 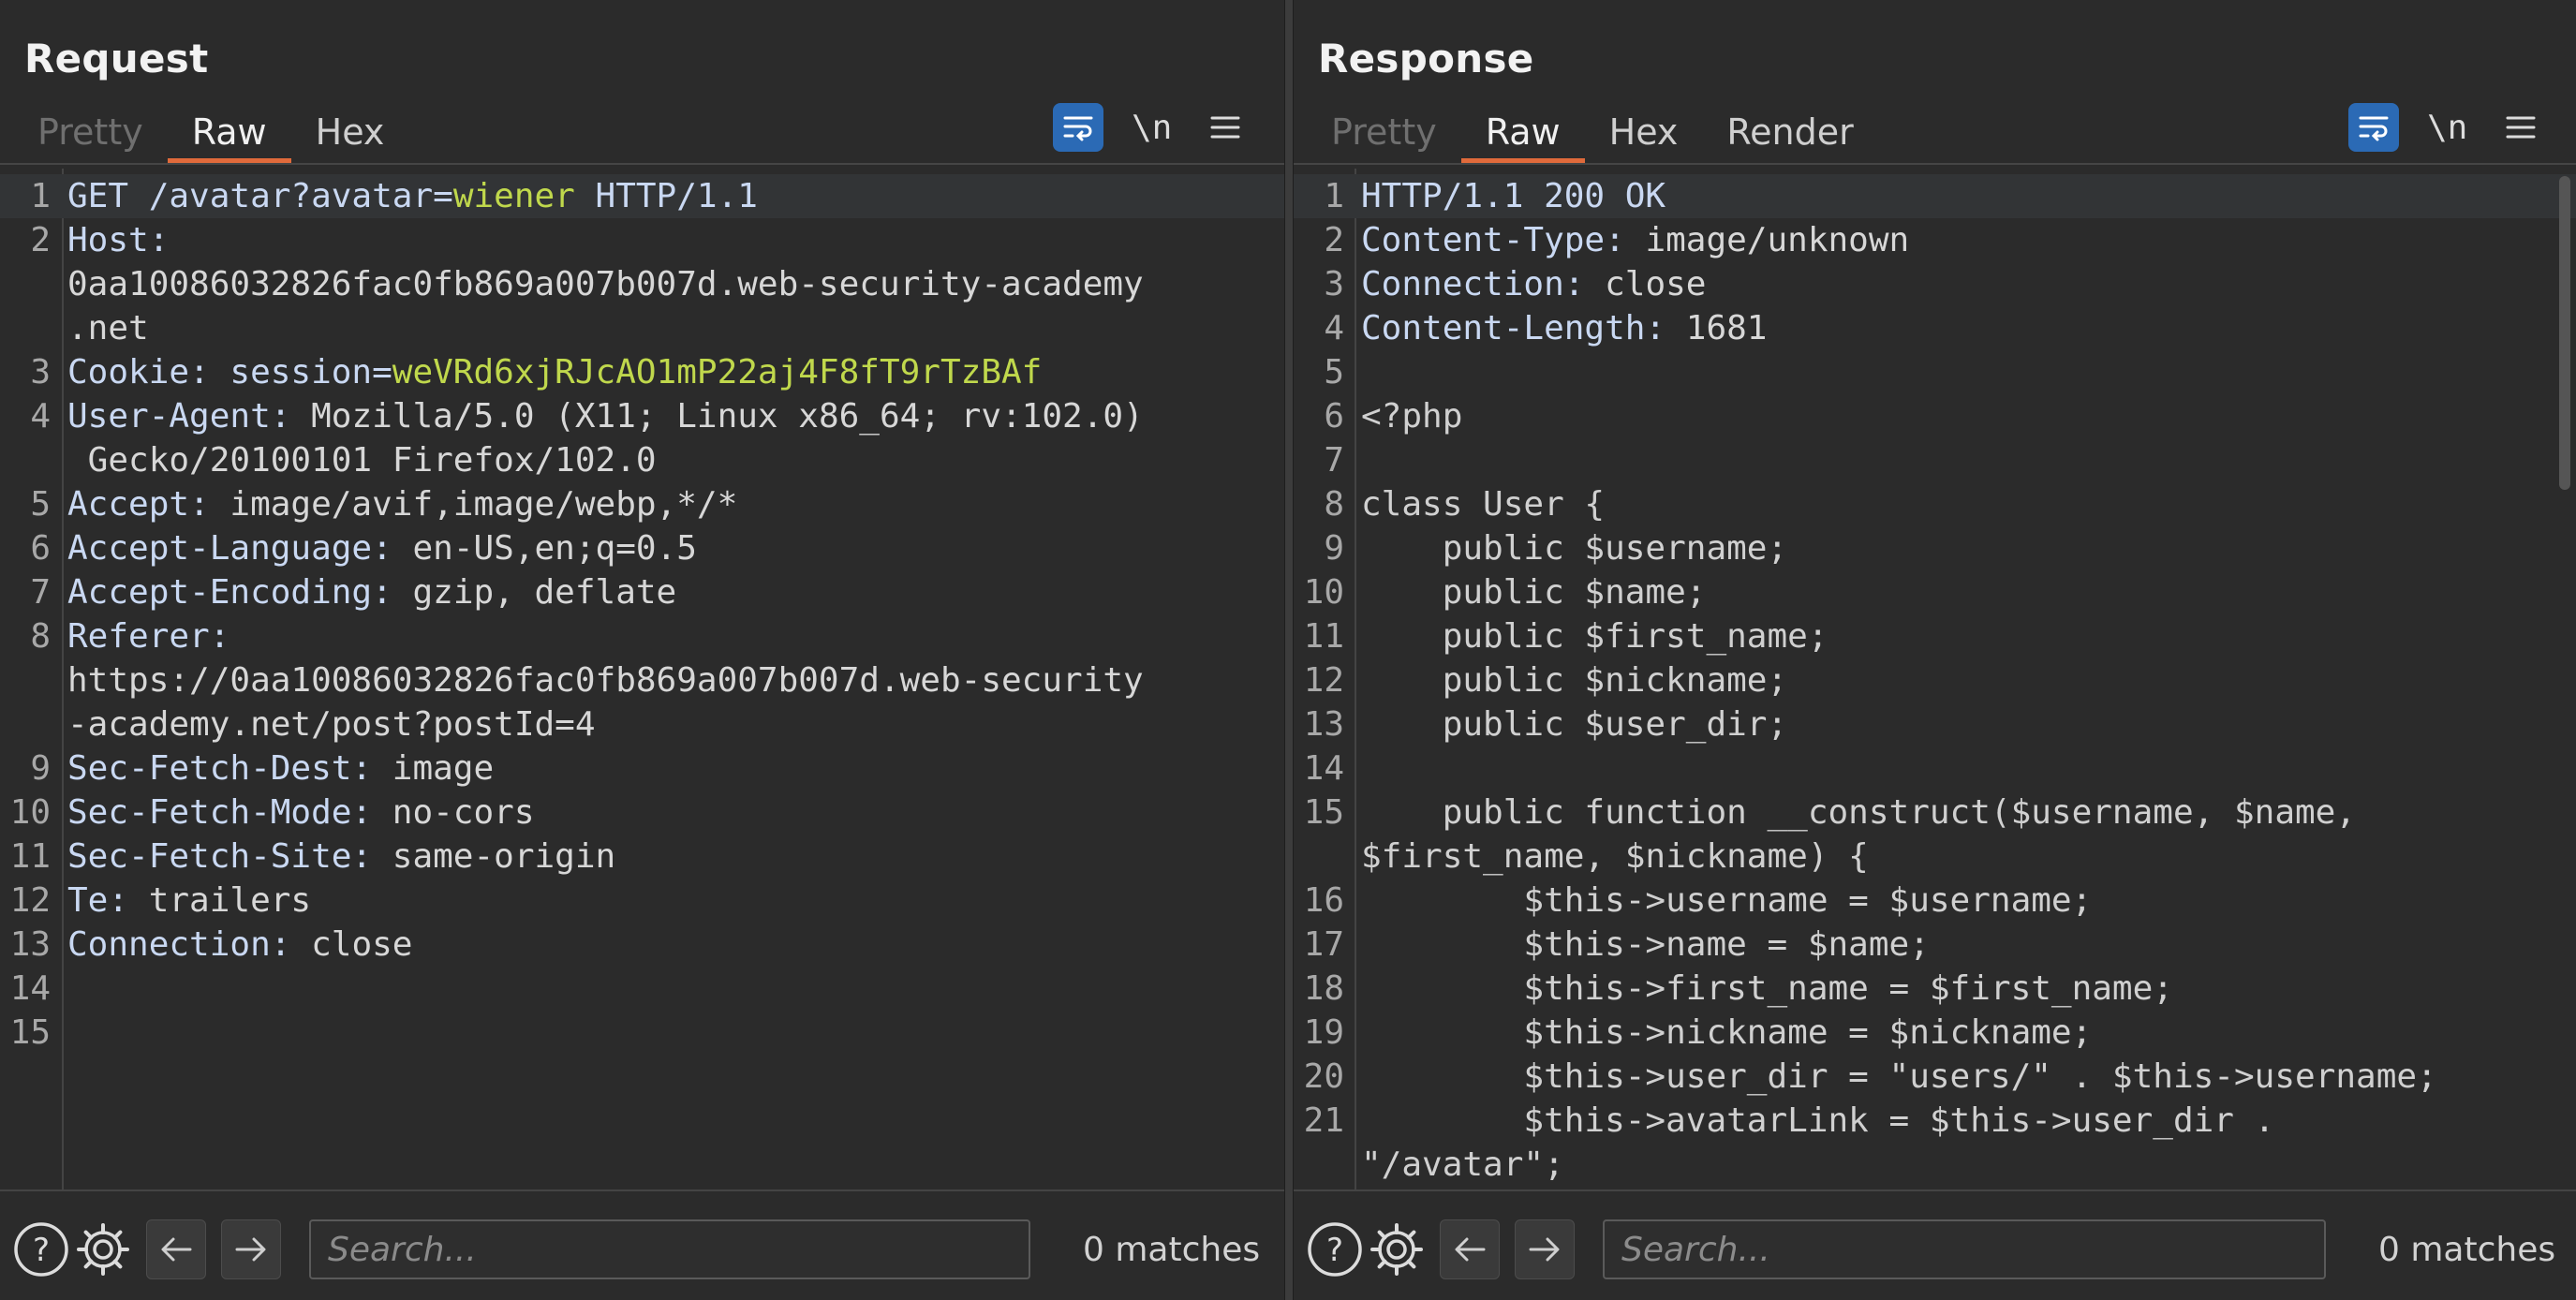 I want to click on request-search-input, so click(x=669, y=1249).